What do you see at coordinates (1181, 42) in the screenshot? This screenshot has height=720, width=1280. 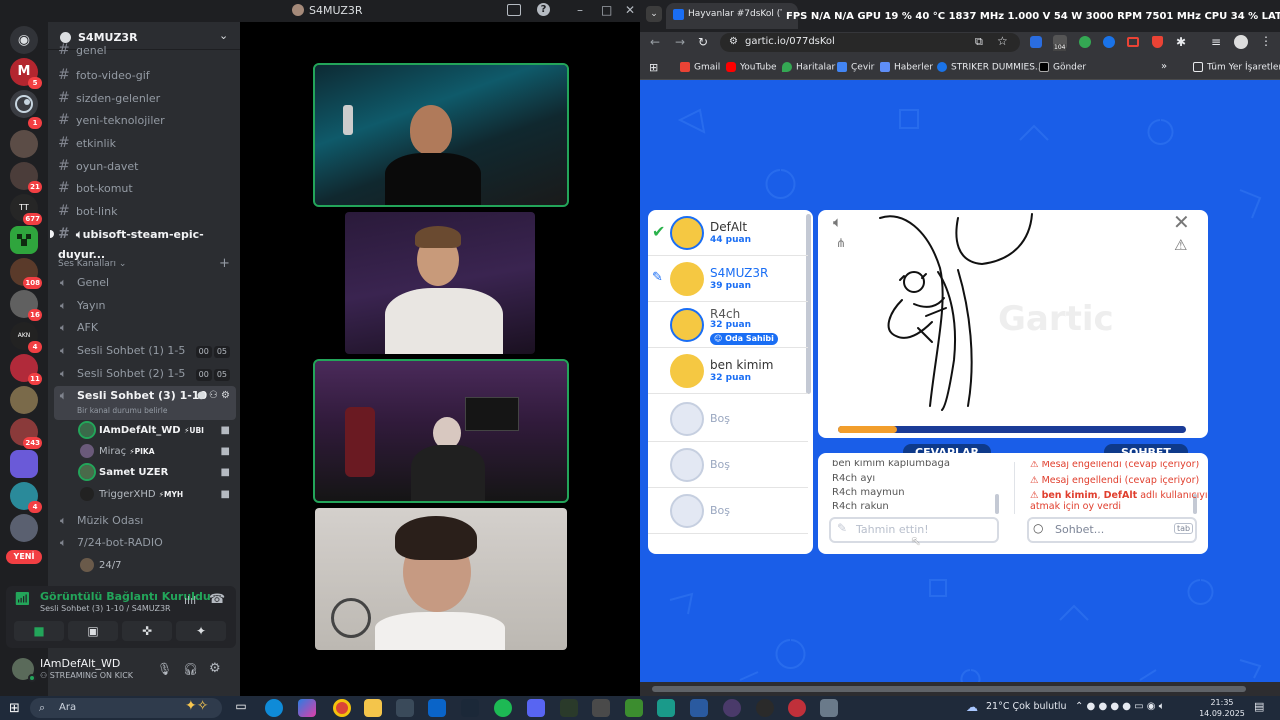 I see `extensions-icon: ✱` at bounding box center [1181, 42].